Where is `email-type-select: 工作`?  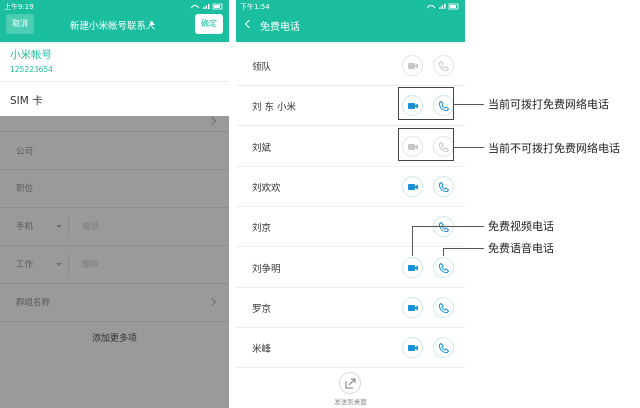
email-type-select: 工作 is located at coordinates (24, 264).